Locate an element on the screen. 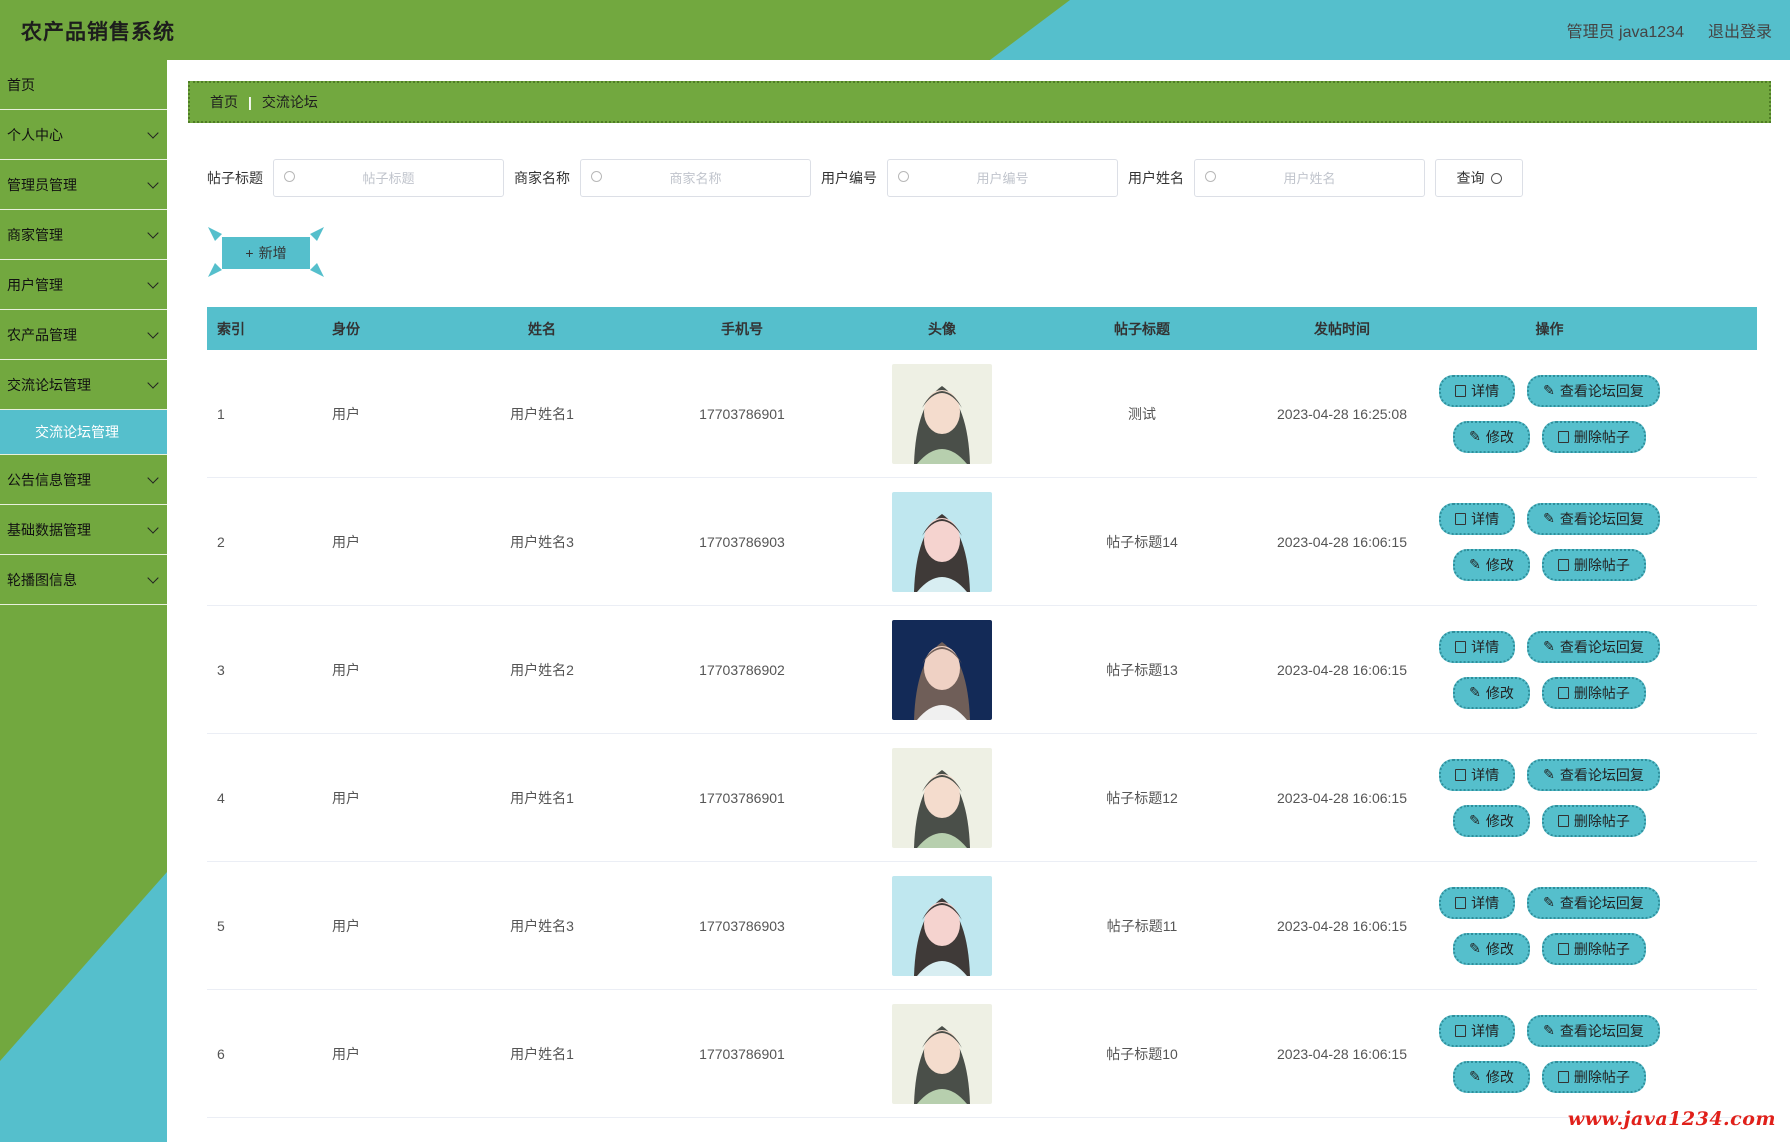  actions-line: ✎ 修改 删除帖子 is located at coordinates (1549, 1076).